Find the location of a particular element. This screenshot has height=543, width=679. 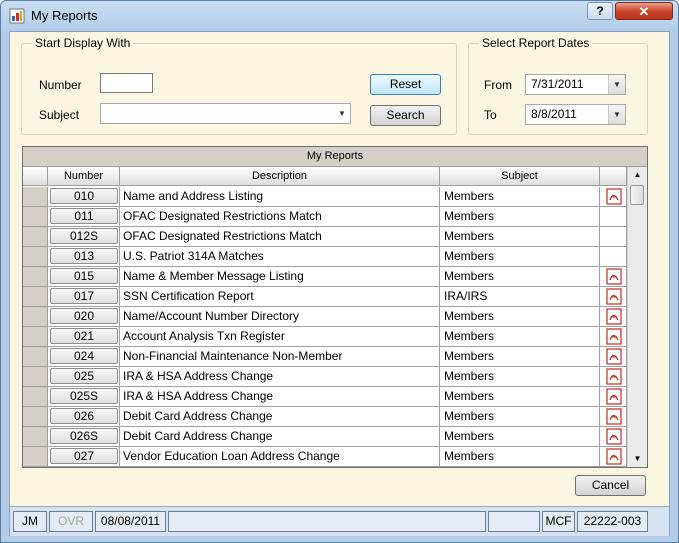

scroll-up-icon: ▲ is located at coordinates (637, 175).